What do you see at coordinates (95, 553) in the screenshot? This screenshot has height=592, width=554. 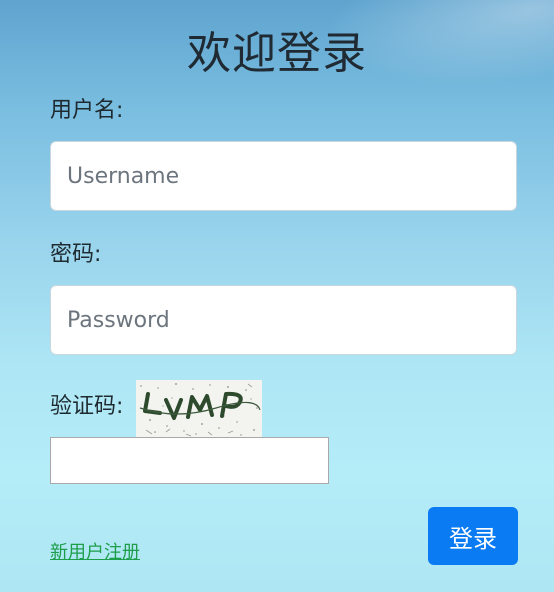 I see `register-link: 新用户注册` at bounding box center [95, 553].